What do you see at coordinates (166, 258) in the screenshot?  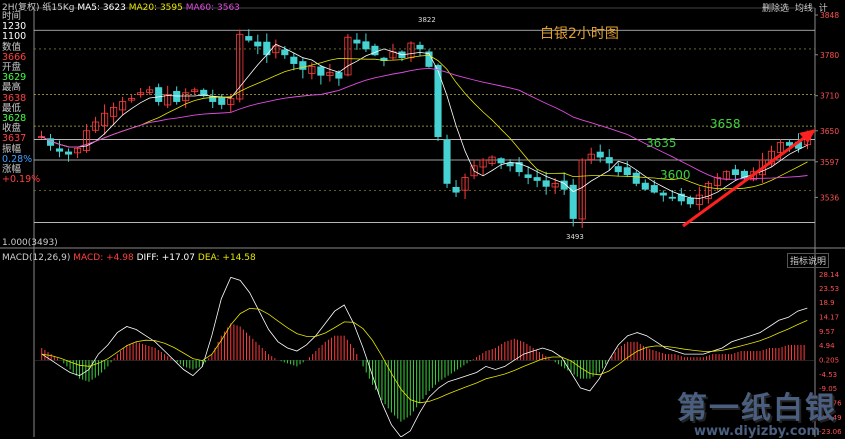 I see `diff-value: DIFF: +17.07` at bounding box center [166, 258].